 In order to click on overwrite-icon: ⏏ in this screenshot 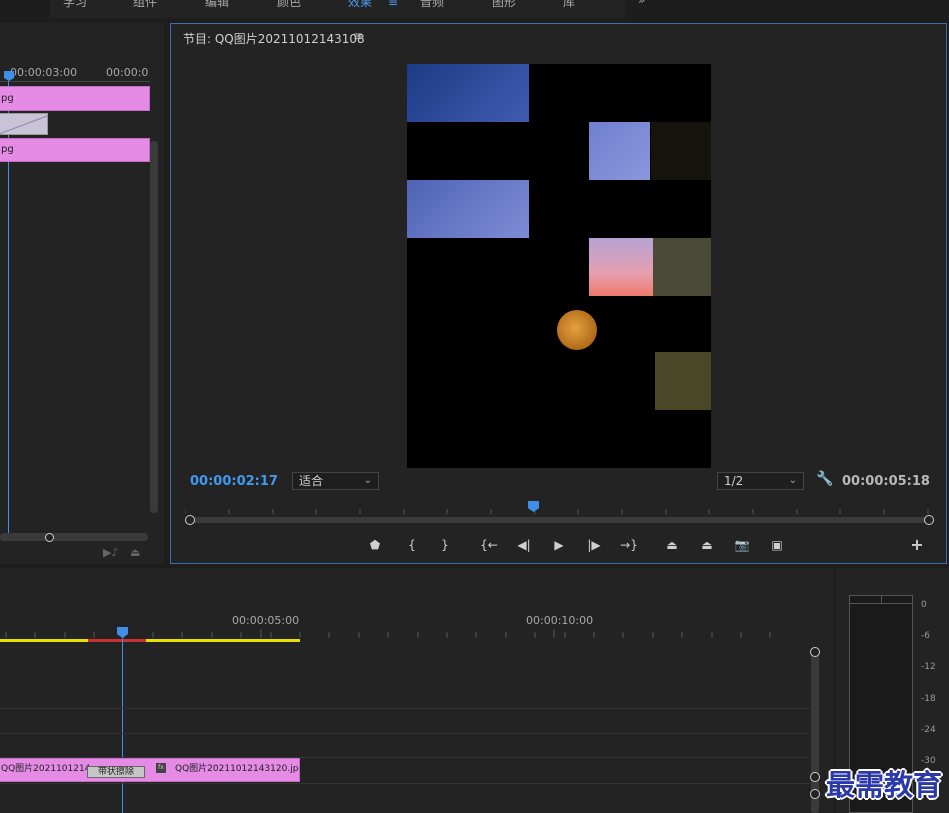, I will do `click(135, 552)`.